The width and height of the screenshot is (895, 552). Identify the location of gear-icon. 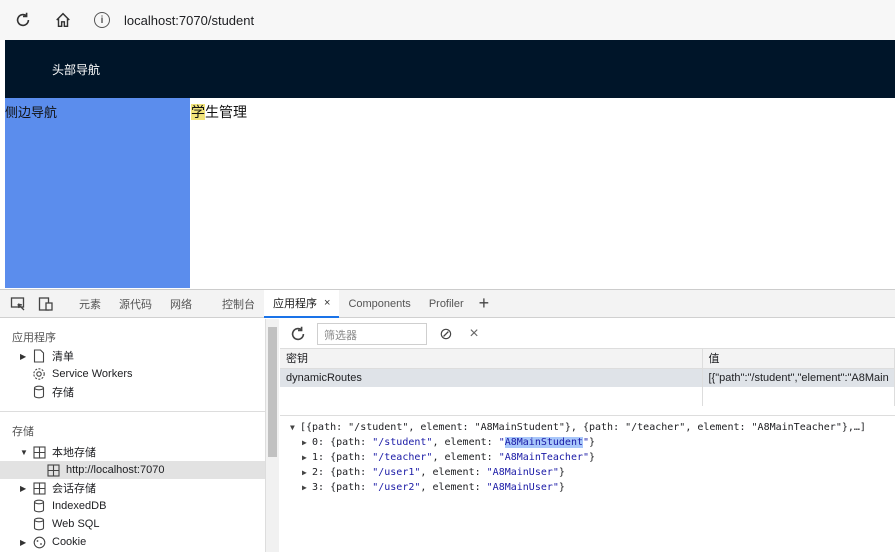
(39, 374).